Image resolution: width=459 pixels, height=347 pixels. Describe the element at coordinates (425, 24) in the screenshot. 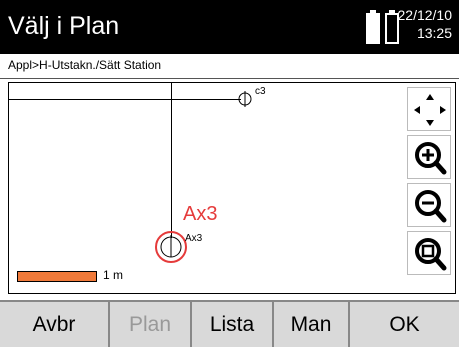

I see `datetime: 22/12/10 13:25` at that location.